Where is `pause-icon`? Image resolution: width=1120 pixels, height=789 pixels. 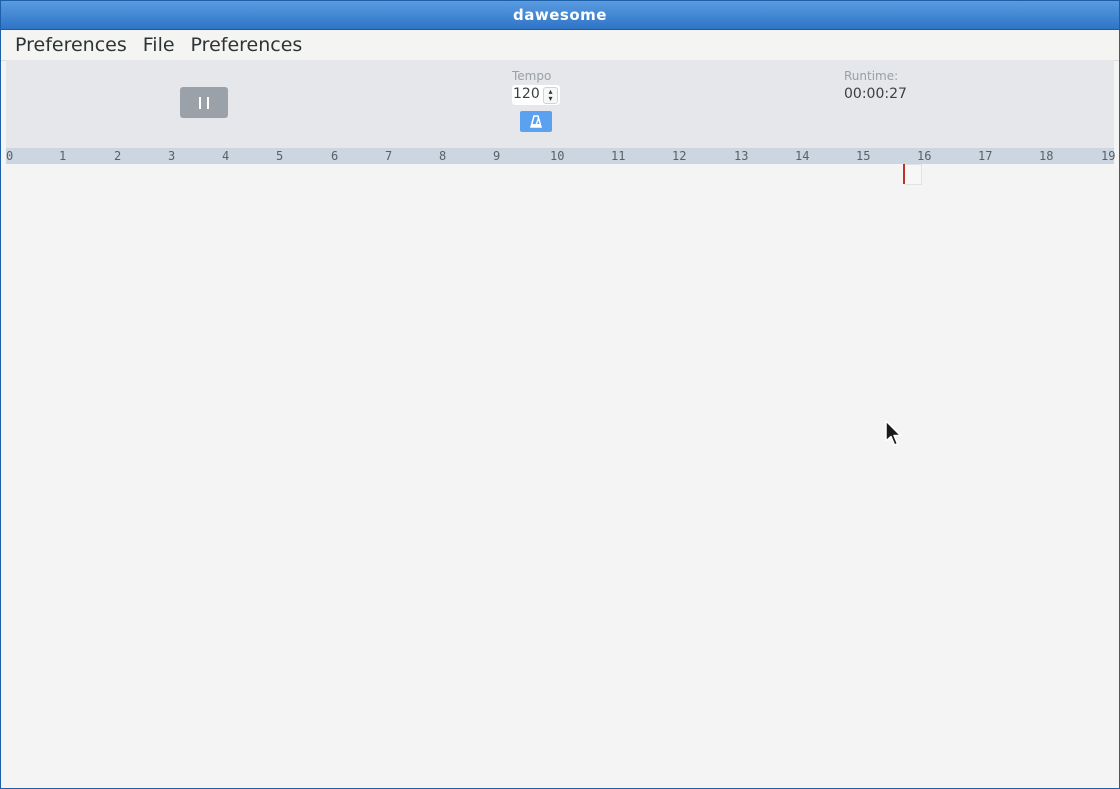
pause-icon is located at coordinates (204, 102).